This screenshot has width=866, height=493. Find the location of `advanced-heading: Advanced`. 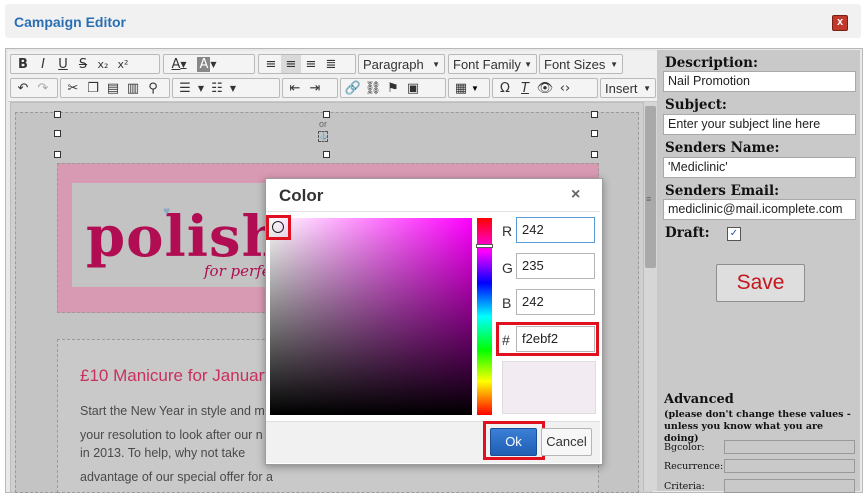

advanced-heading: Advanced is located at coordinates (699, 399).